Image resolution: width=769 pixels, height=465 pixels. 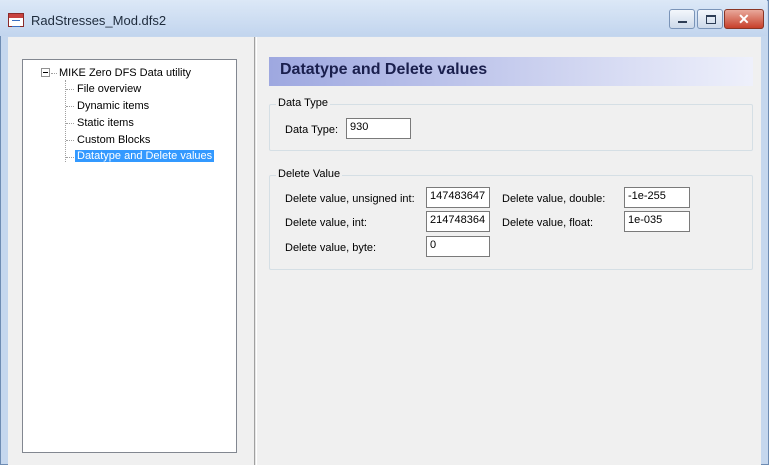 I want to click on close-icon: ✕, so click(x=744, y=19).